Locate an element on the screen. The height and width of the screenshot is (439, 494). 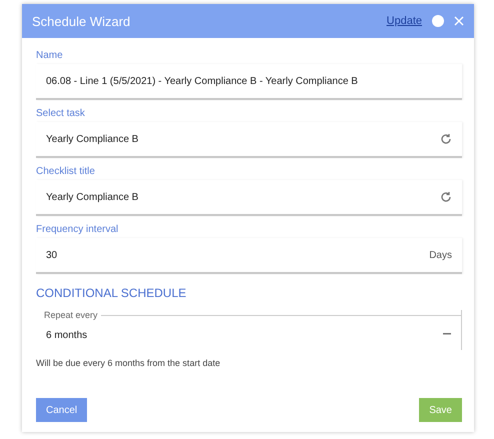
field-label: Select task is located at coordinates (61, 113).